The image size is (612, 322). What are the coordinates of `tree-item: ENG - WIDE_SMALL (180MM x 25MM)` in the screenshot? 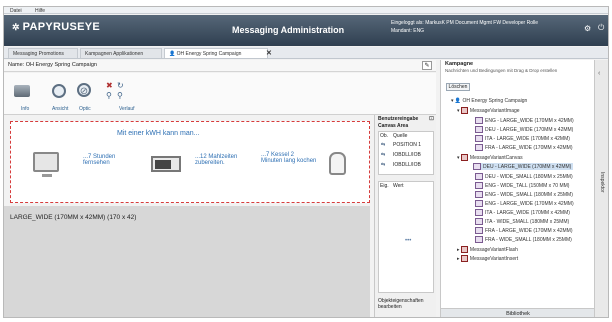 It's located at (524, 194).